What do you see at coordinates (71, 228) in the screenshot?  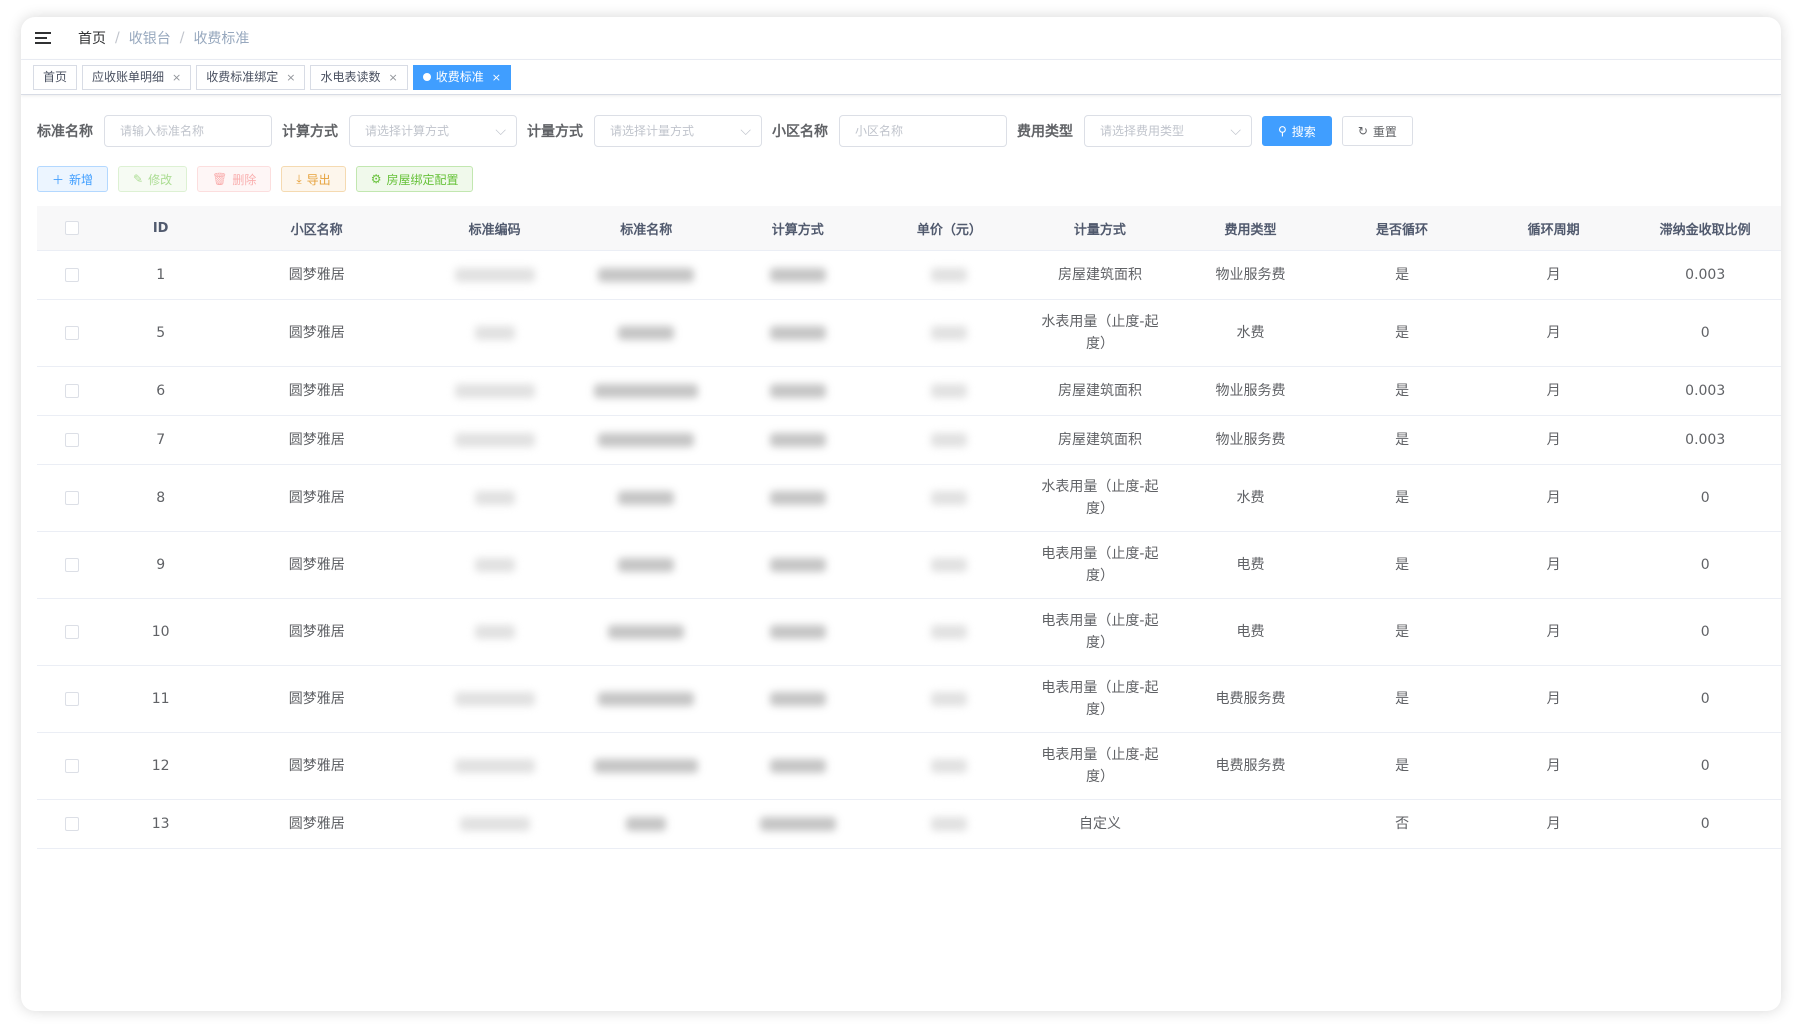 I see `select-all-checkbox` at bounding box center [71, 228].